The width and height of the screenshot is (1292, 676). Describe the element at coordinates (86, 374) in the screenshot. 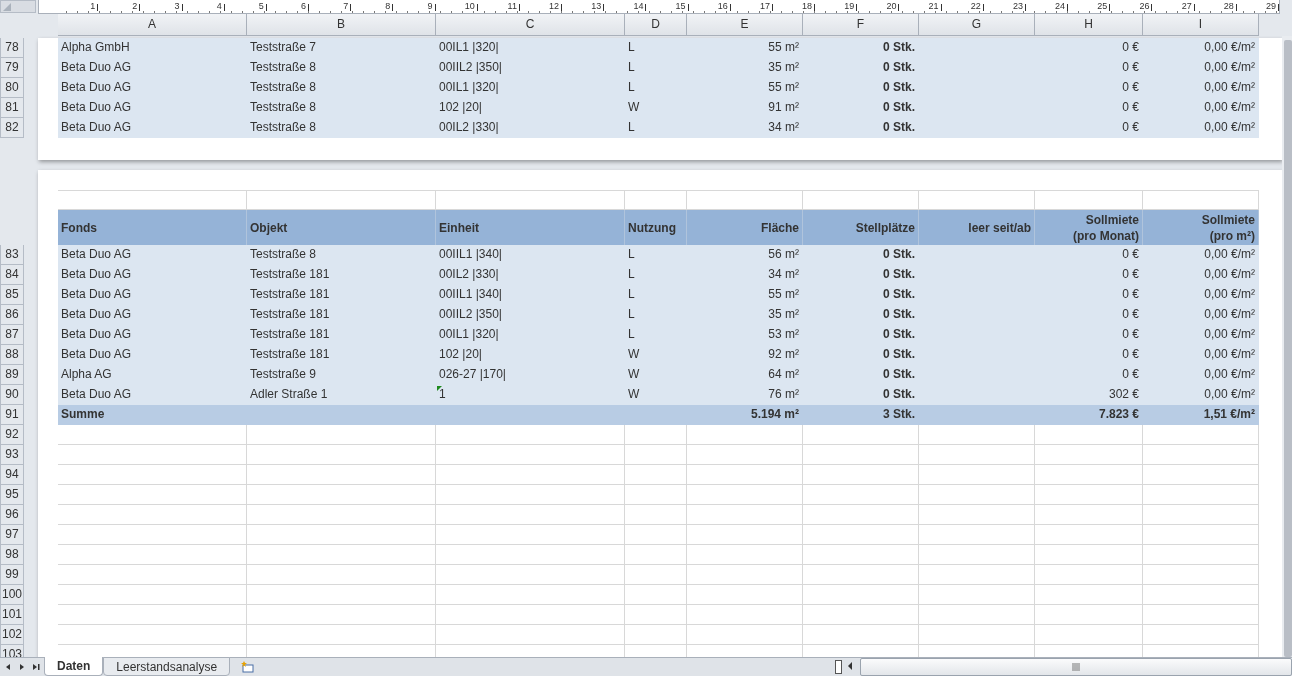

I see `table-cell-text: Alpha AG` at that location.